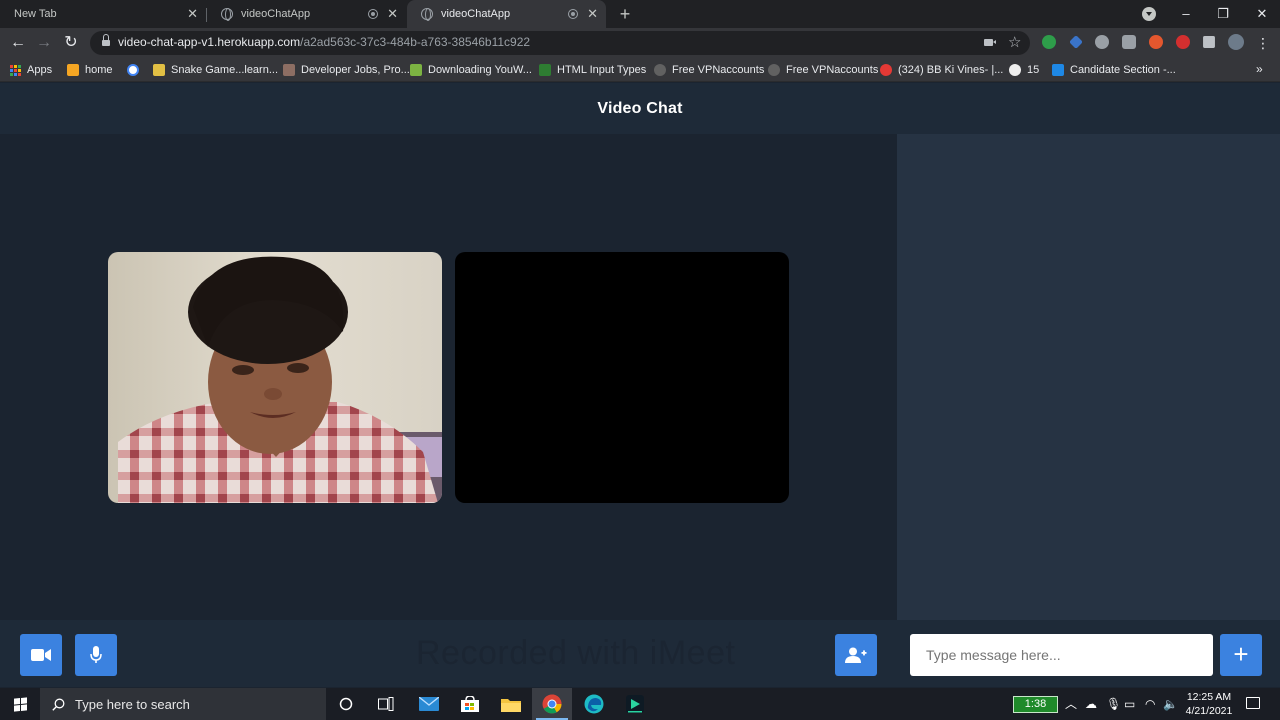 The width and height of the screenshot is (1280, 720). Describe the element at coordinates (132, 704) in the screenshot. I see `search-placeholder: Type here to search` at that location.